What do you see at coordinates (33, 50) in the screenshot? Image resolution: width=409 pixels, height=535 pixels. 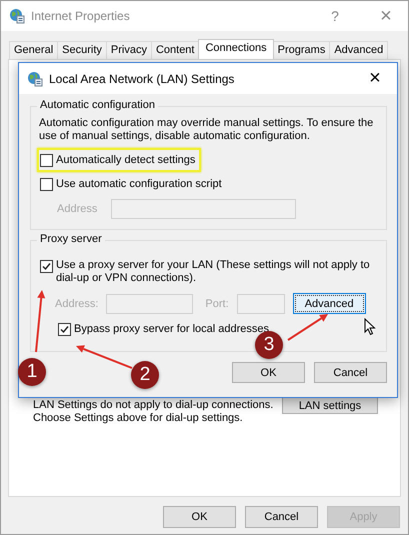 I see `tab: General` at bounding box center [33, 50].